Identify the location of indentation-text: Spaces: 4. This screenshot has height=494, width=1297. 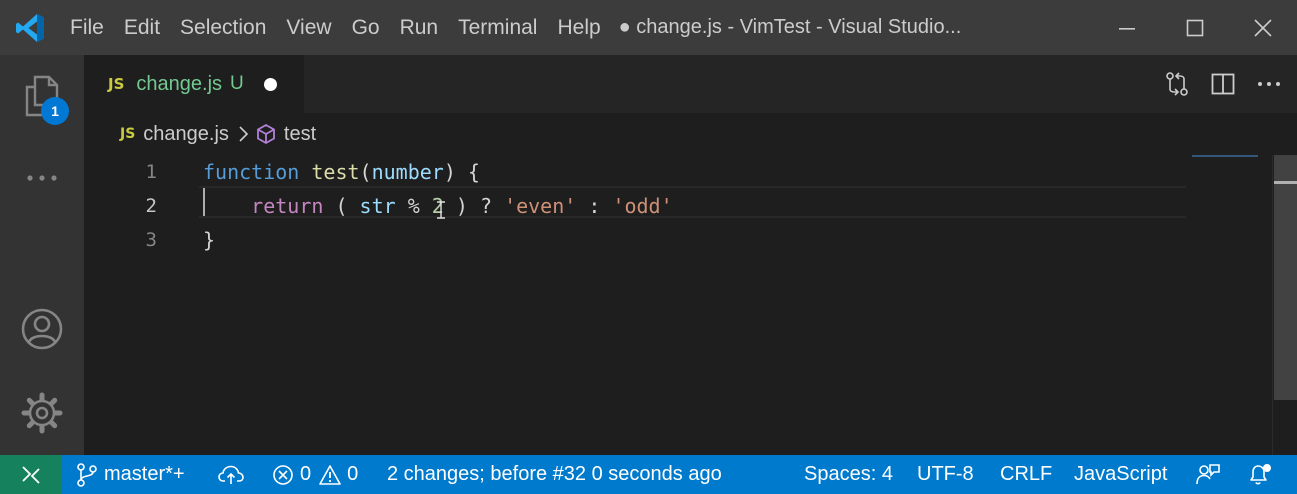
(848, 474).